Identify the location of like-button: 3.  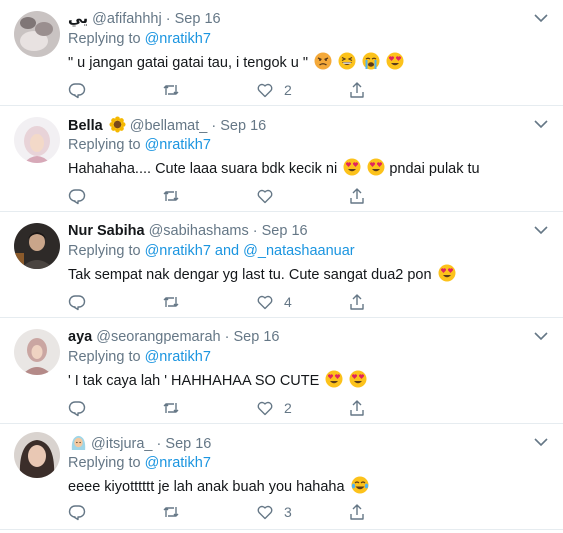
(274, 512).